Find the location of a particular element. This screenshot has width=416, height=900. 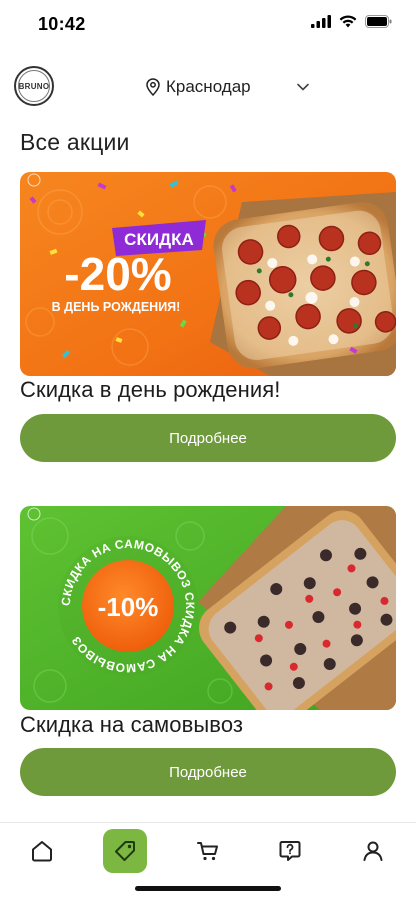

status-bar: 10:42 is located at coordinates (208, 24).